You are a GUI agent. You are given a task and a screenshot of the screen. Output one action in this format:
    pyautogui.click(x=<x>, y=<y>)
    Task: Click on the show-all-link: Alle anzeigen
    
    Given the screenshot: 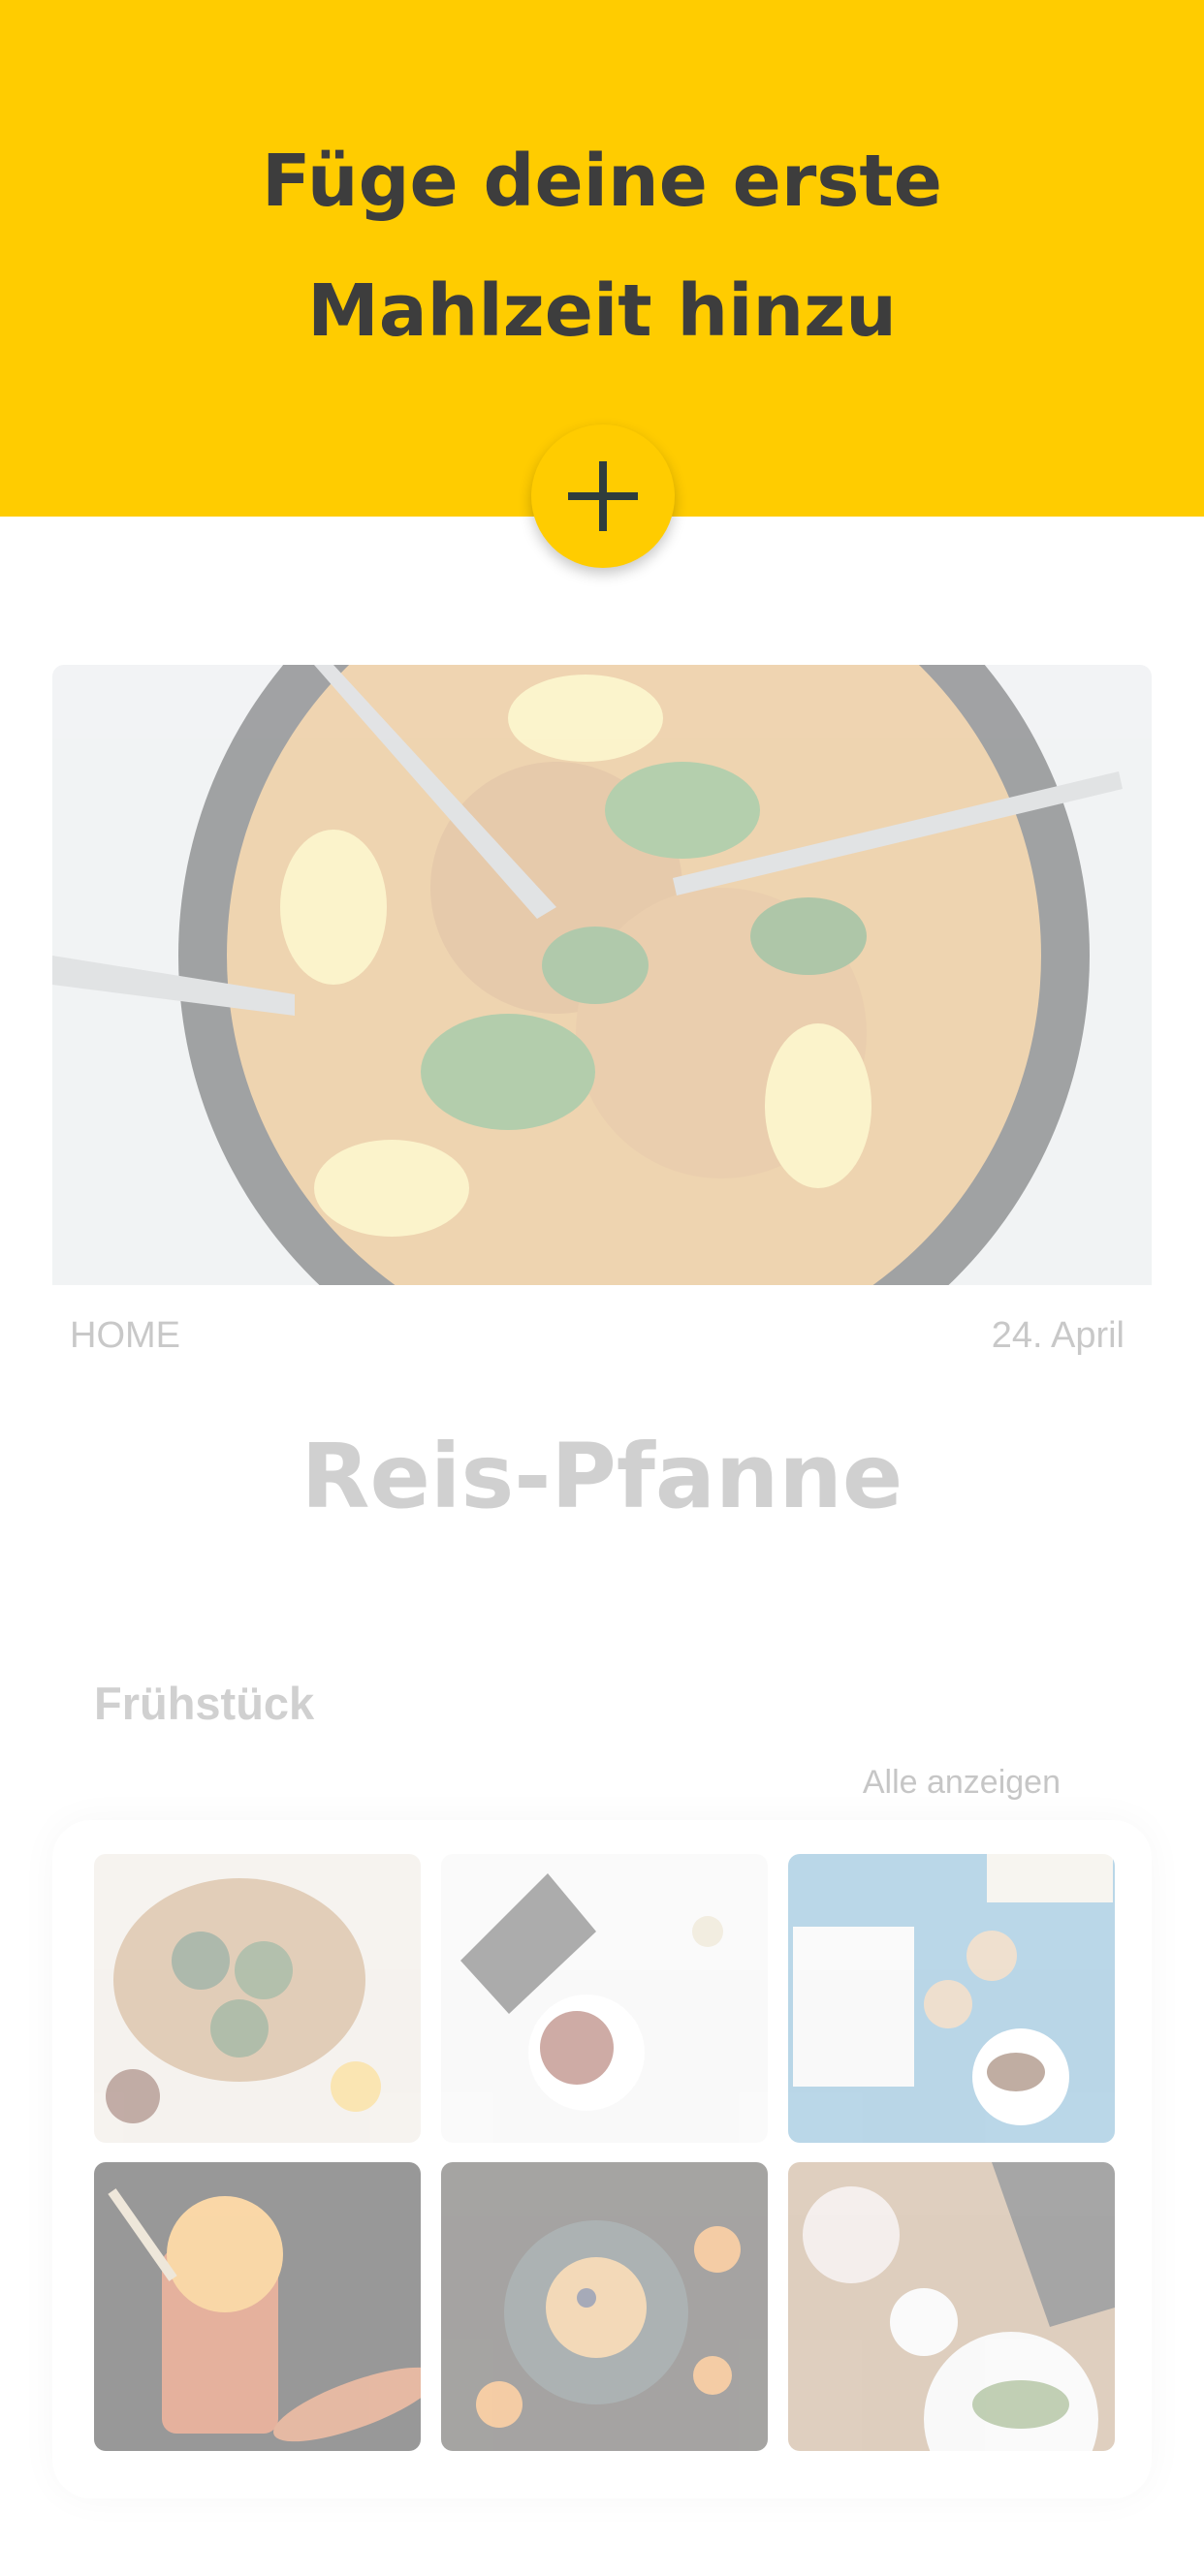 What is the action you would take?
    pyautogui.click(x=962, y=1783)
    